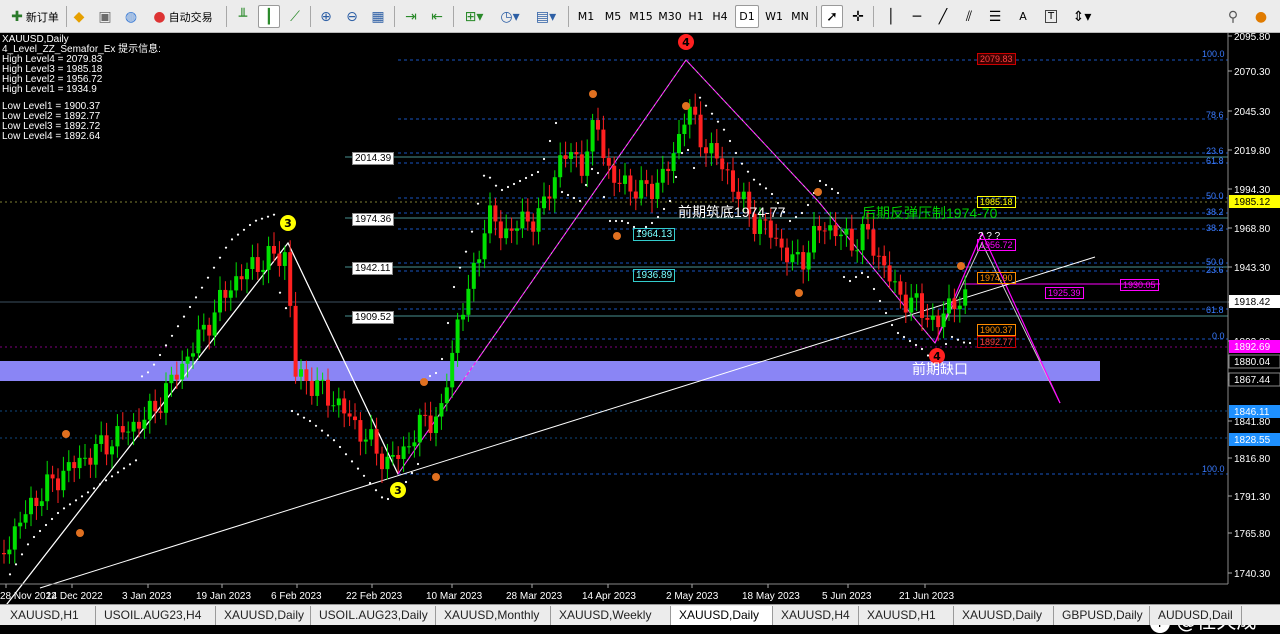  Describe the element at coordinates (156, 615) in the screenshot. I see `chart-tab: USOIL.AUG23,H4` at that location.